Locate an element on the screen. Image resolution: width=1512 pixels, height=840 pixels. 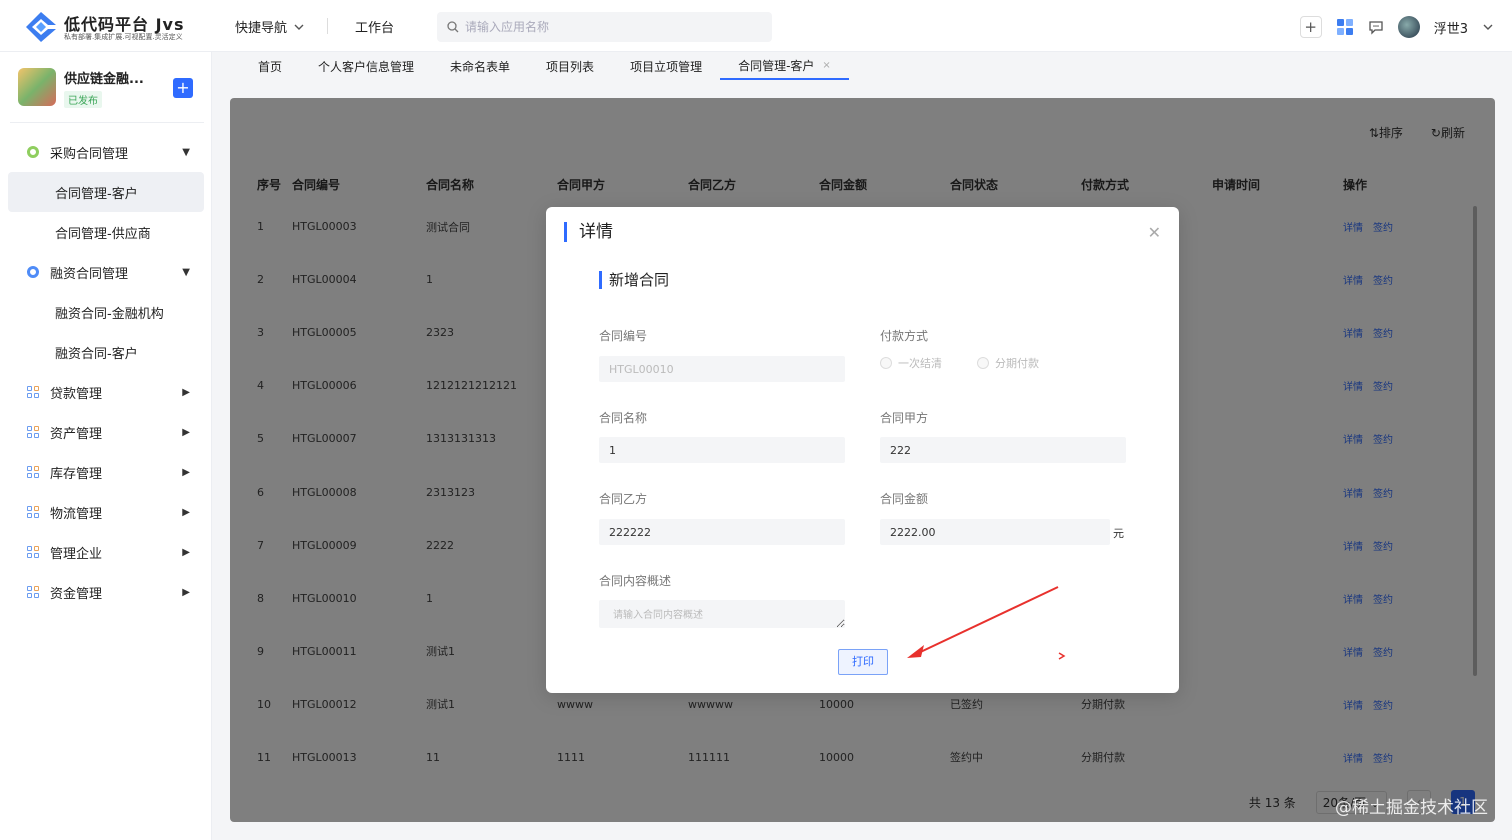
watermark: @稀土掘金技术社区 is located at coordinates (1411, 808).